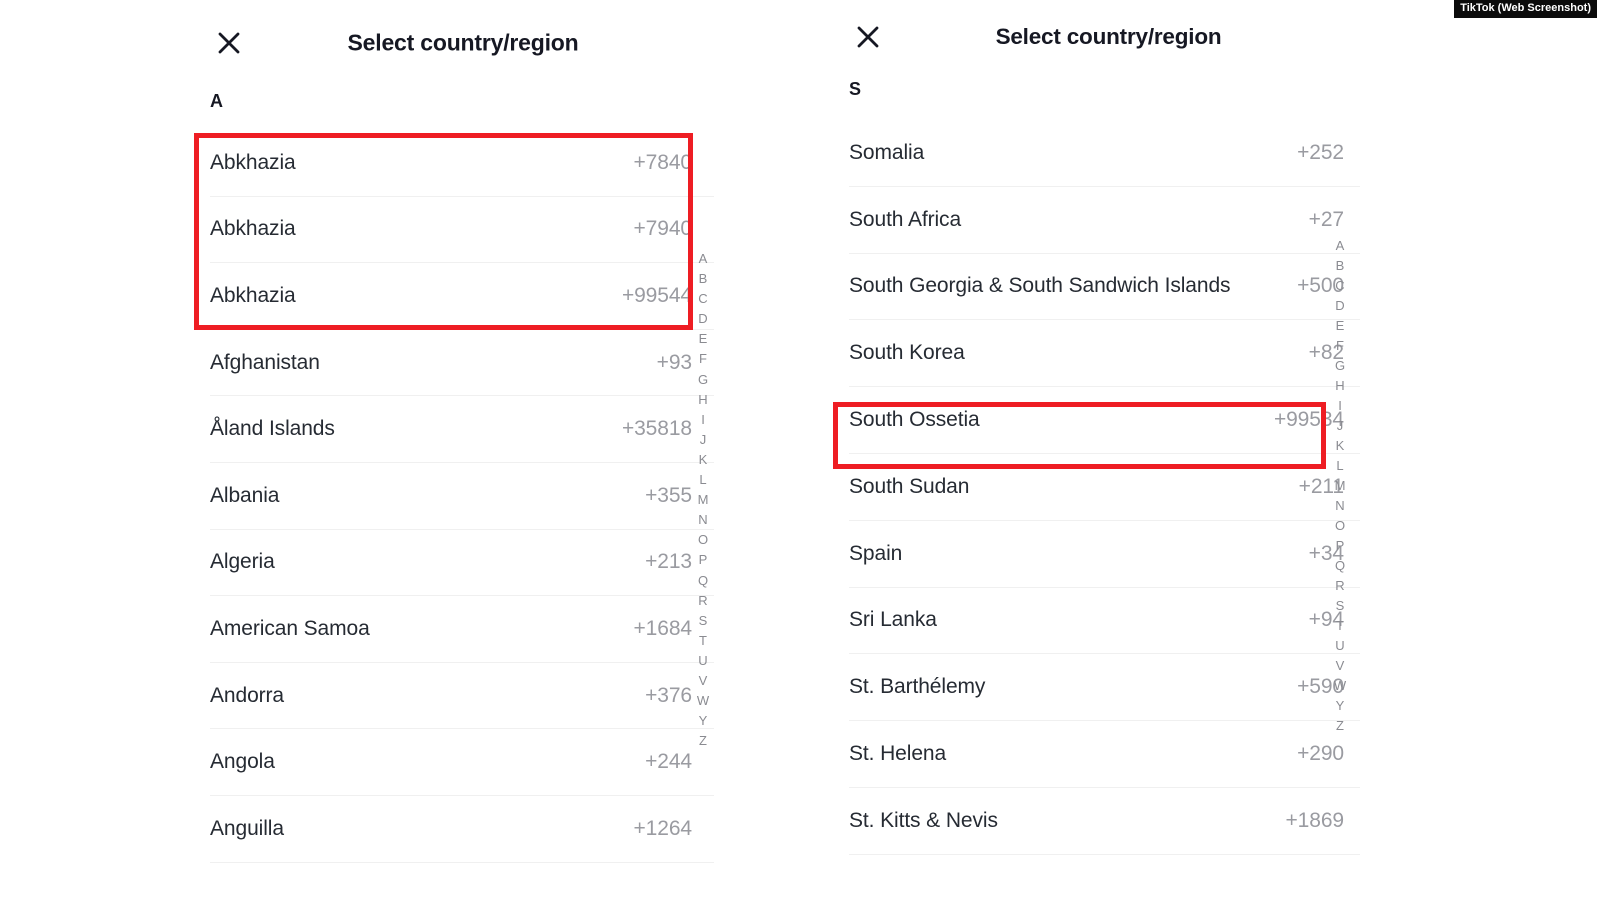 Image resolution: width=1597 pixels, height=898 pixels. I want to click on country-dial-code: +93, so click(674, 362).